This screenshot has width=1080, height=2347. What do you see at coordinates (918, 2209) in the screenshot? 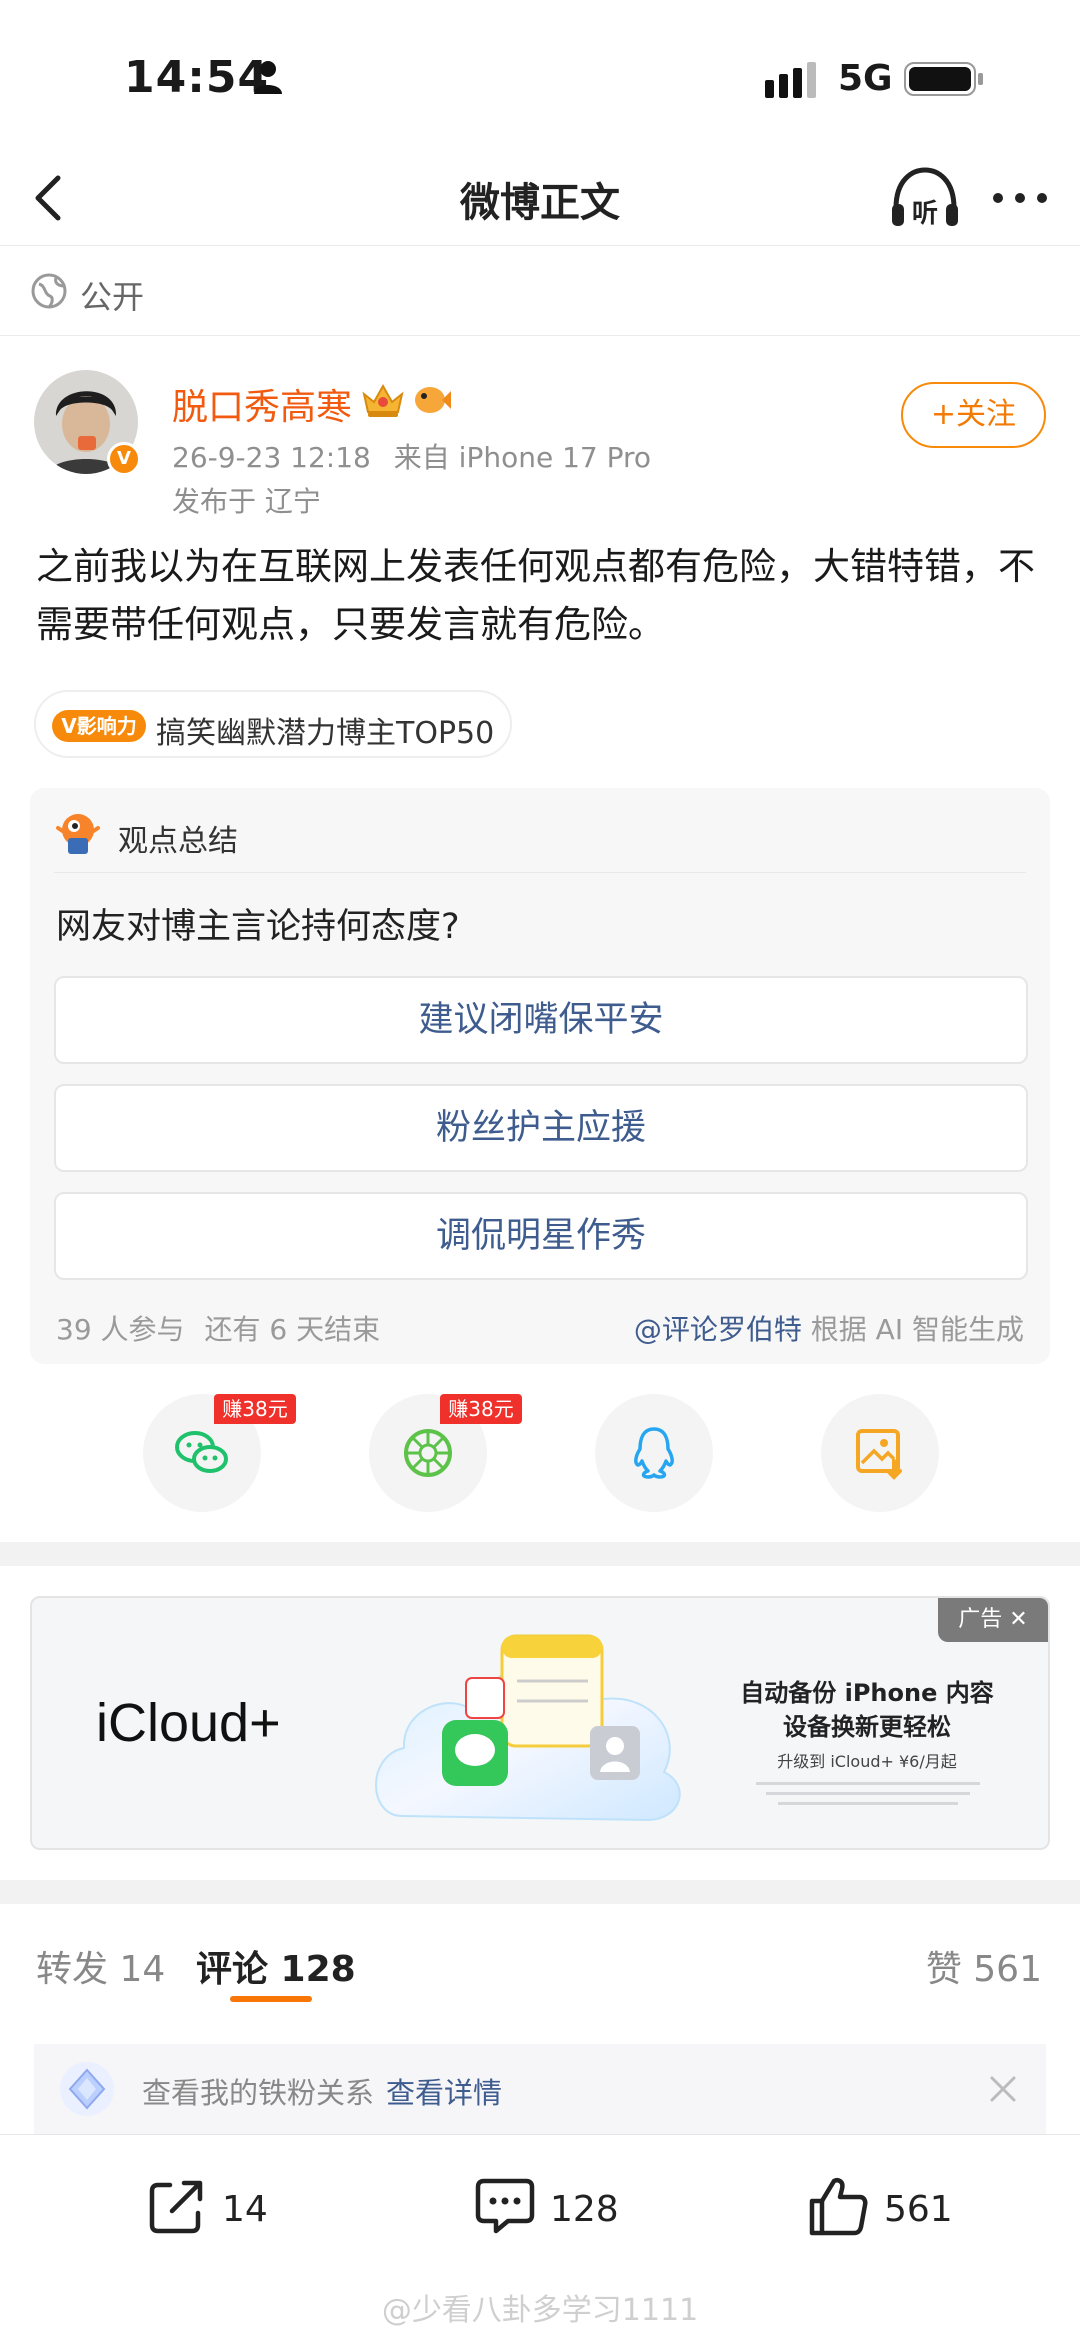
I see `like-count: 561` at bounding box center [918, 2209].